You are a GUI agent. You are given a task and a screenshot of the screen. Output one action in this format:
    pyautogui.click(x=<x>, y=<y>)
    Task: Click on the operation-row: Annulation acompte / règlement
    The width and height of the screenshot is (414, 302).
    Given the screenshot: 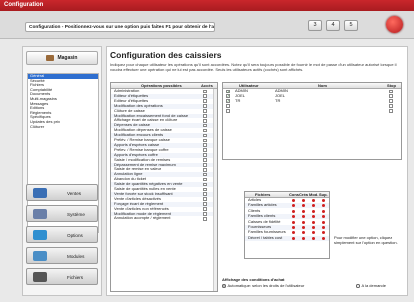 What is the action you would take?
    pyautogui.click(x=164, y=218)
    